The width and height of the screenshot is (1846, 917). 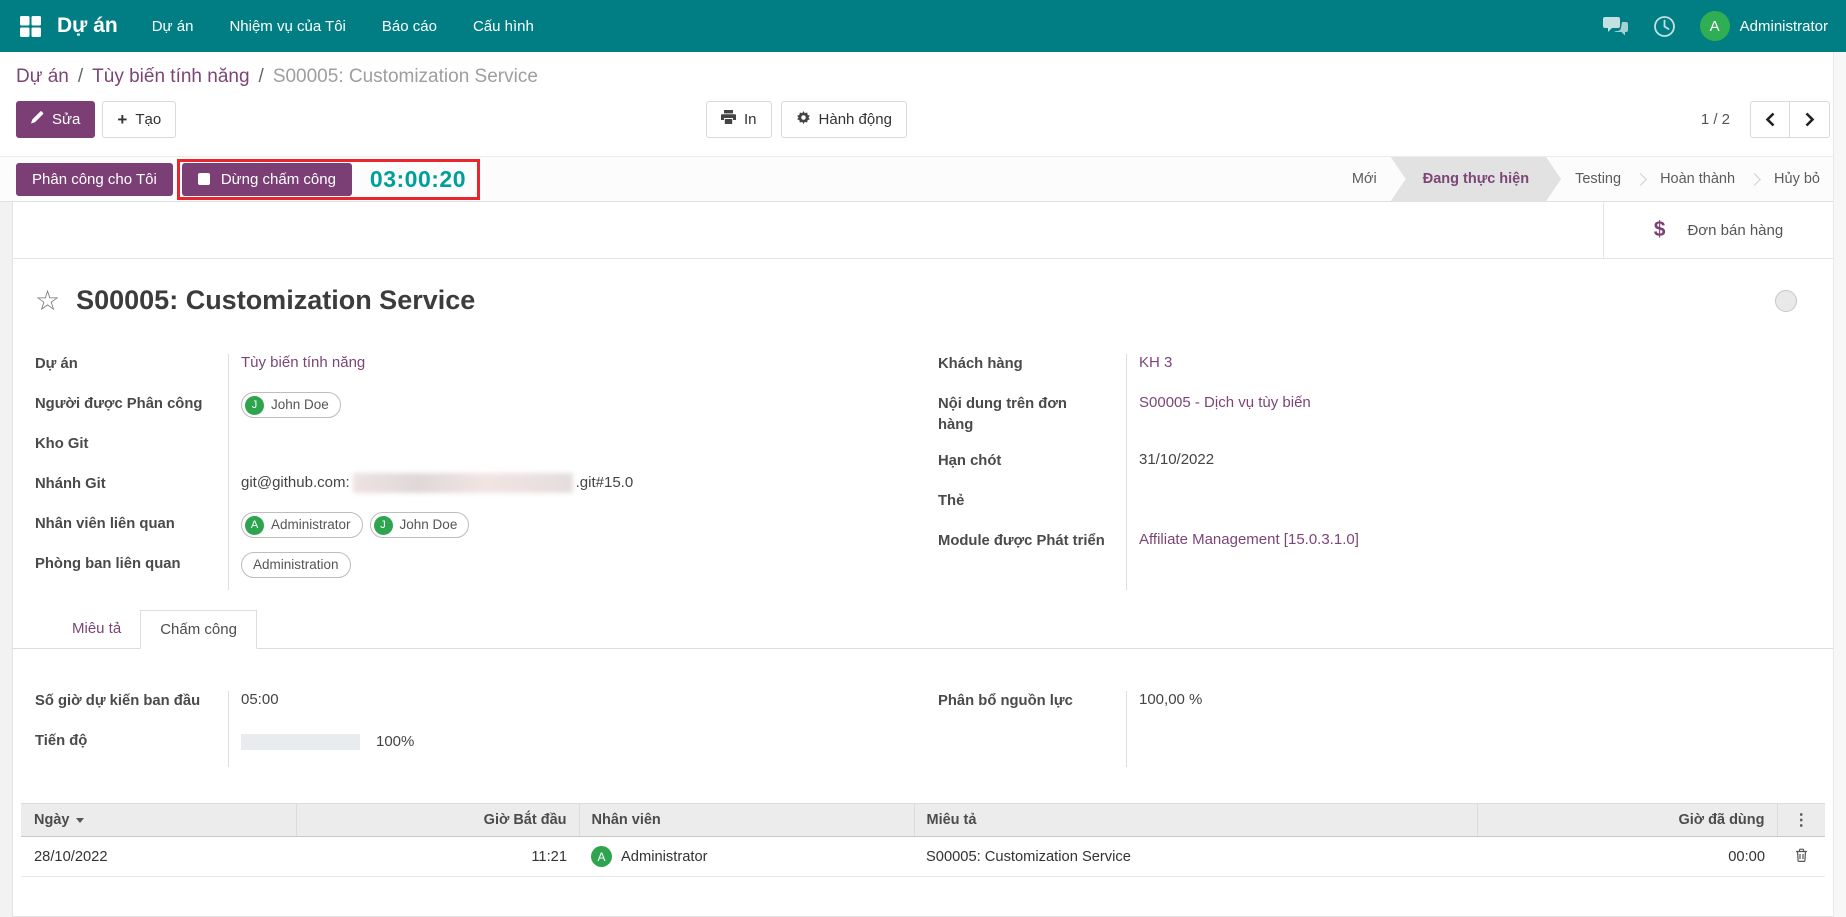 I want to click on field-value: git@github.com: .git#15.0, so click(x=568, y=483).